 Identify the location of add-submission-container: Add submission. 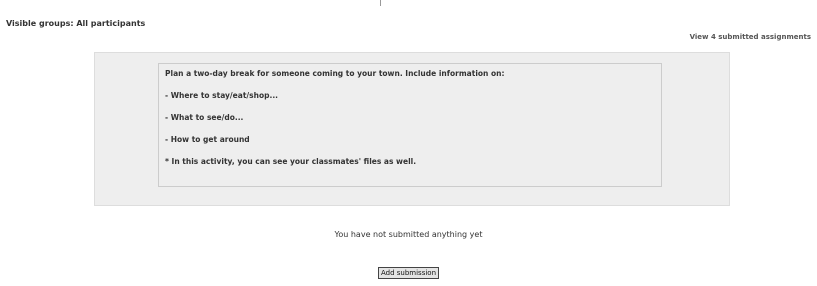
(408, 269).